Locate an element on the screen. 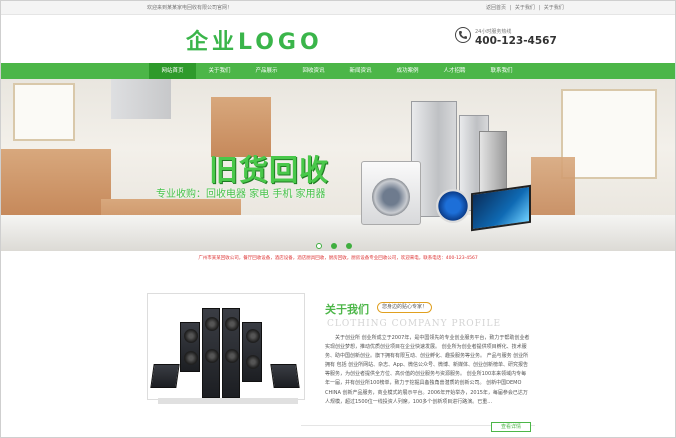 The width and height of the screenshot is (676, 438). nav-item-contact: 联系我们 is located at coordinates (501, 71).